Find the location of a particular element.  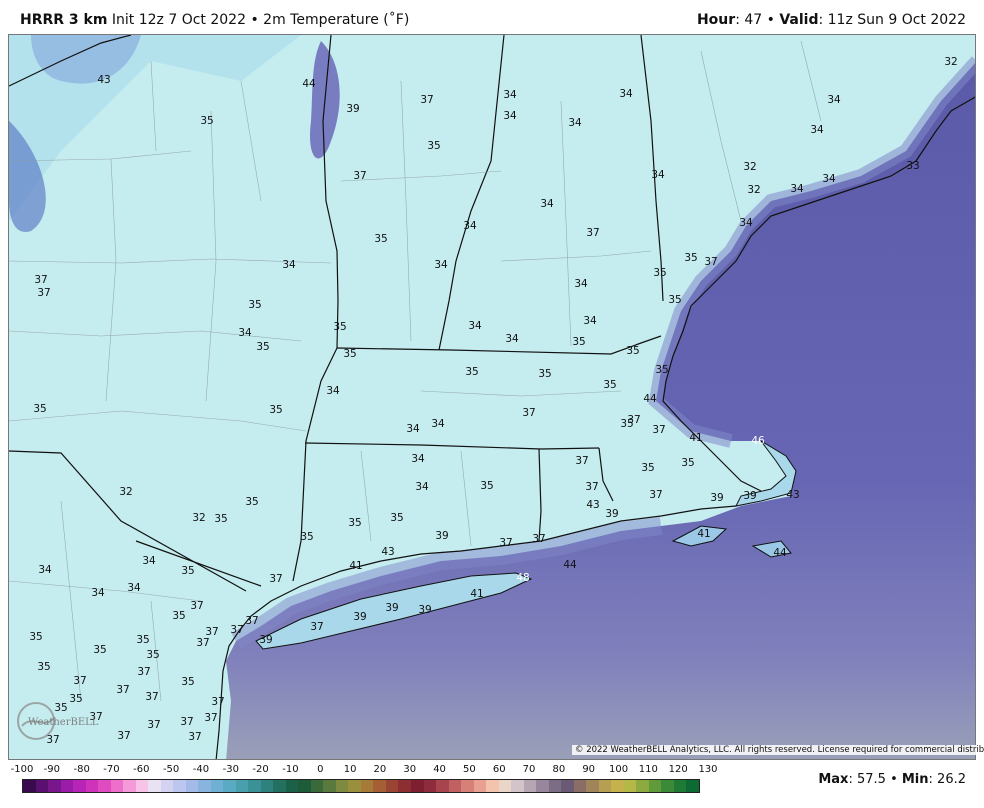

colorbar-tick-label: -10 is located at coordinates (290, 769).